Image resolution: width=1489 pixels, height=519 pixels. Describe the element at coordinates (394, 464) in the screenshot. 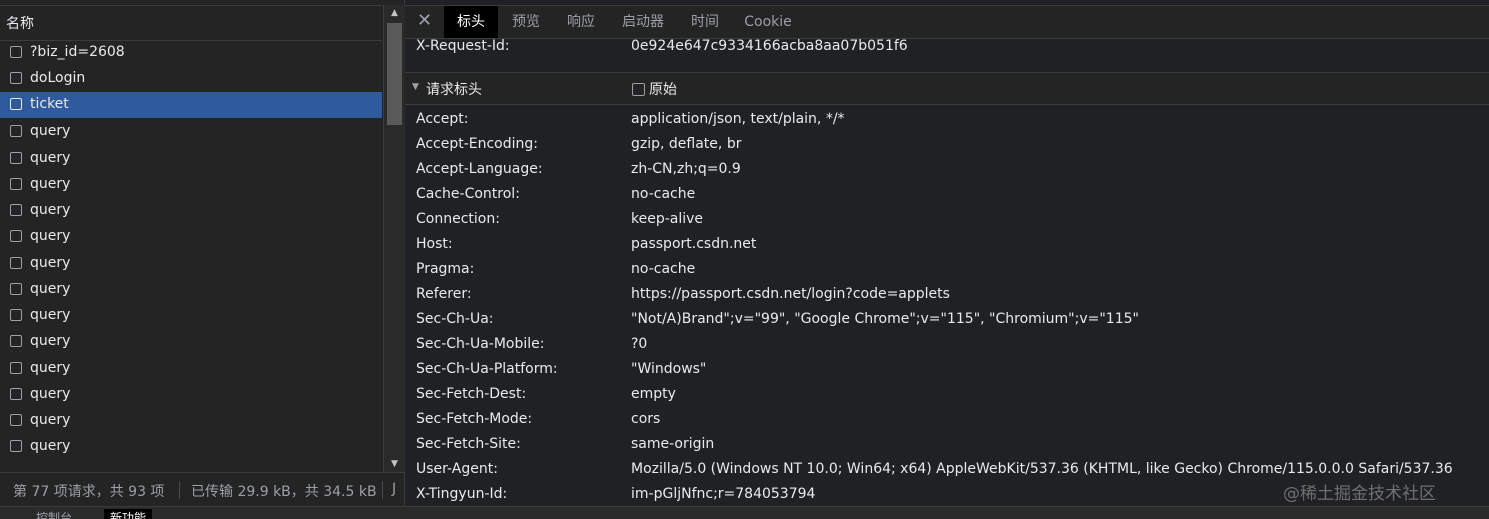

I see `scroll-down-arrow-icon: ▼` at that location.